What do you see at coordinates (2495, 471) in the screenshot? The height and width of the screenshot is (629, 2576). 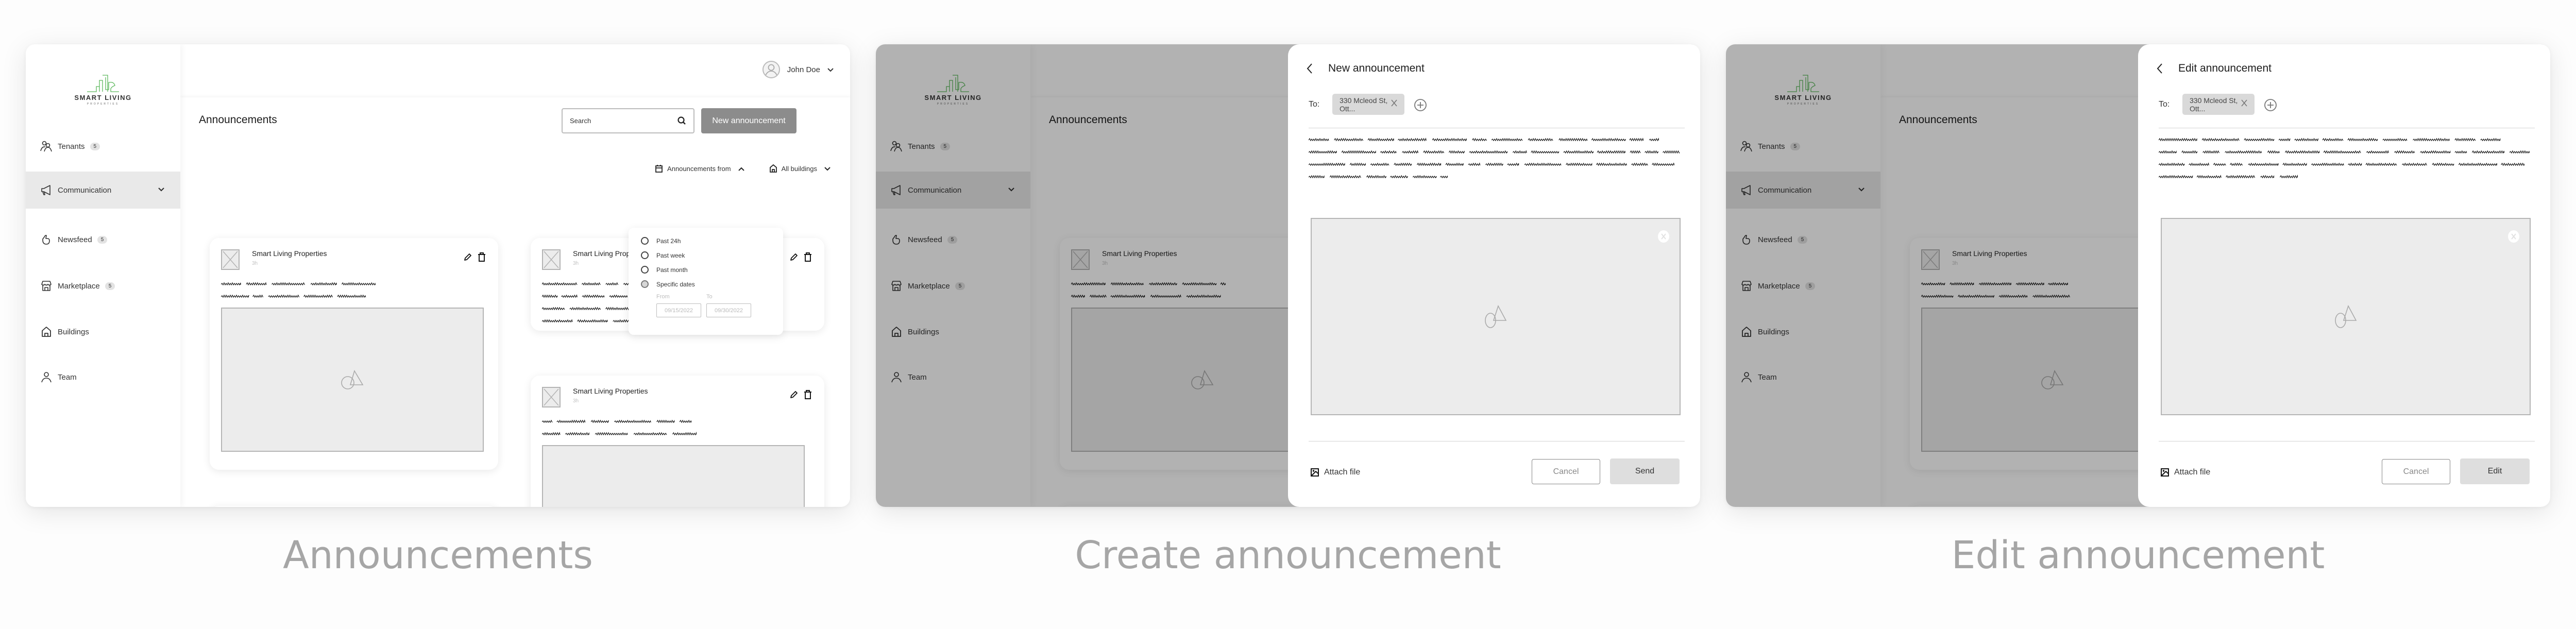 I see `edit-submit-button: Edit` at bounding box center [2495, 471].